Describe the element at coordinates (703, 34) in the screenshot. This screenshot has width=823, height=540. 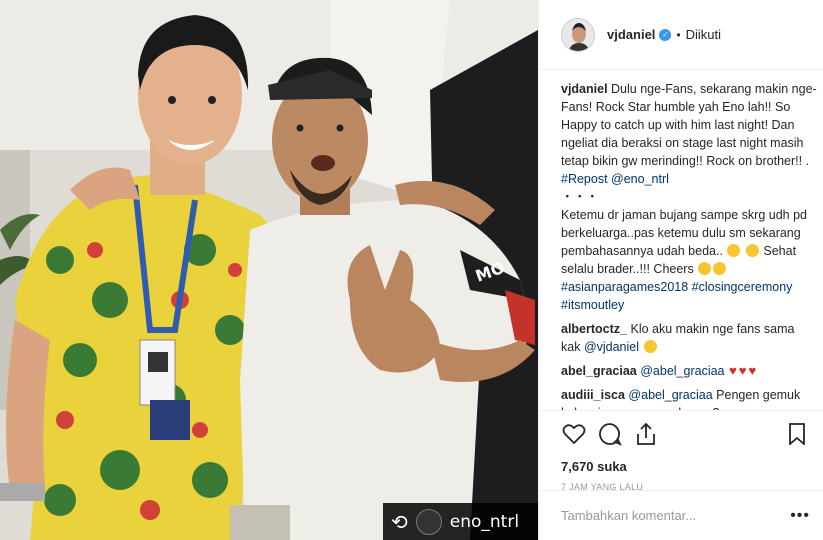
I see `follow-button: Diikuti` at that location.